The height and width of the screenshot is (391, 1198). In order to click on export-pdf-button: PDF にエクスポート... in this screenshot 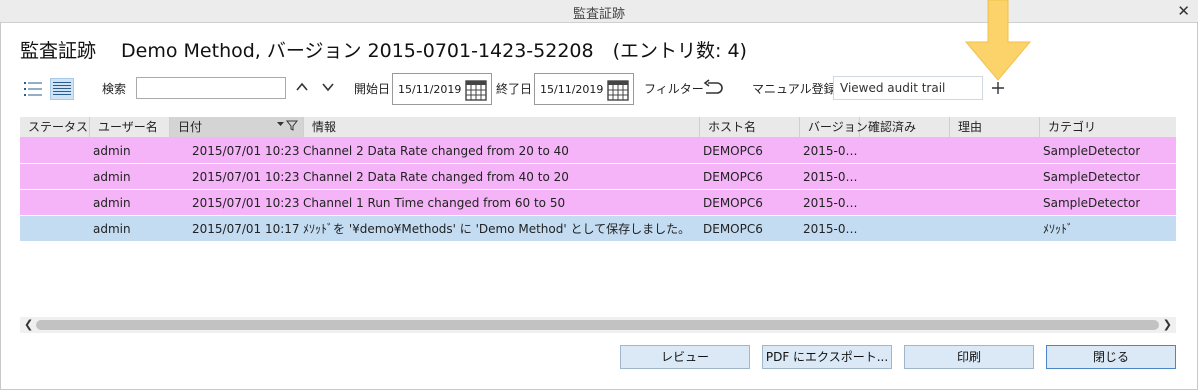, I will do `click(827, 357)`.